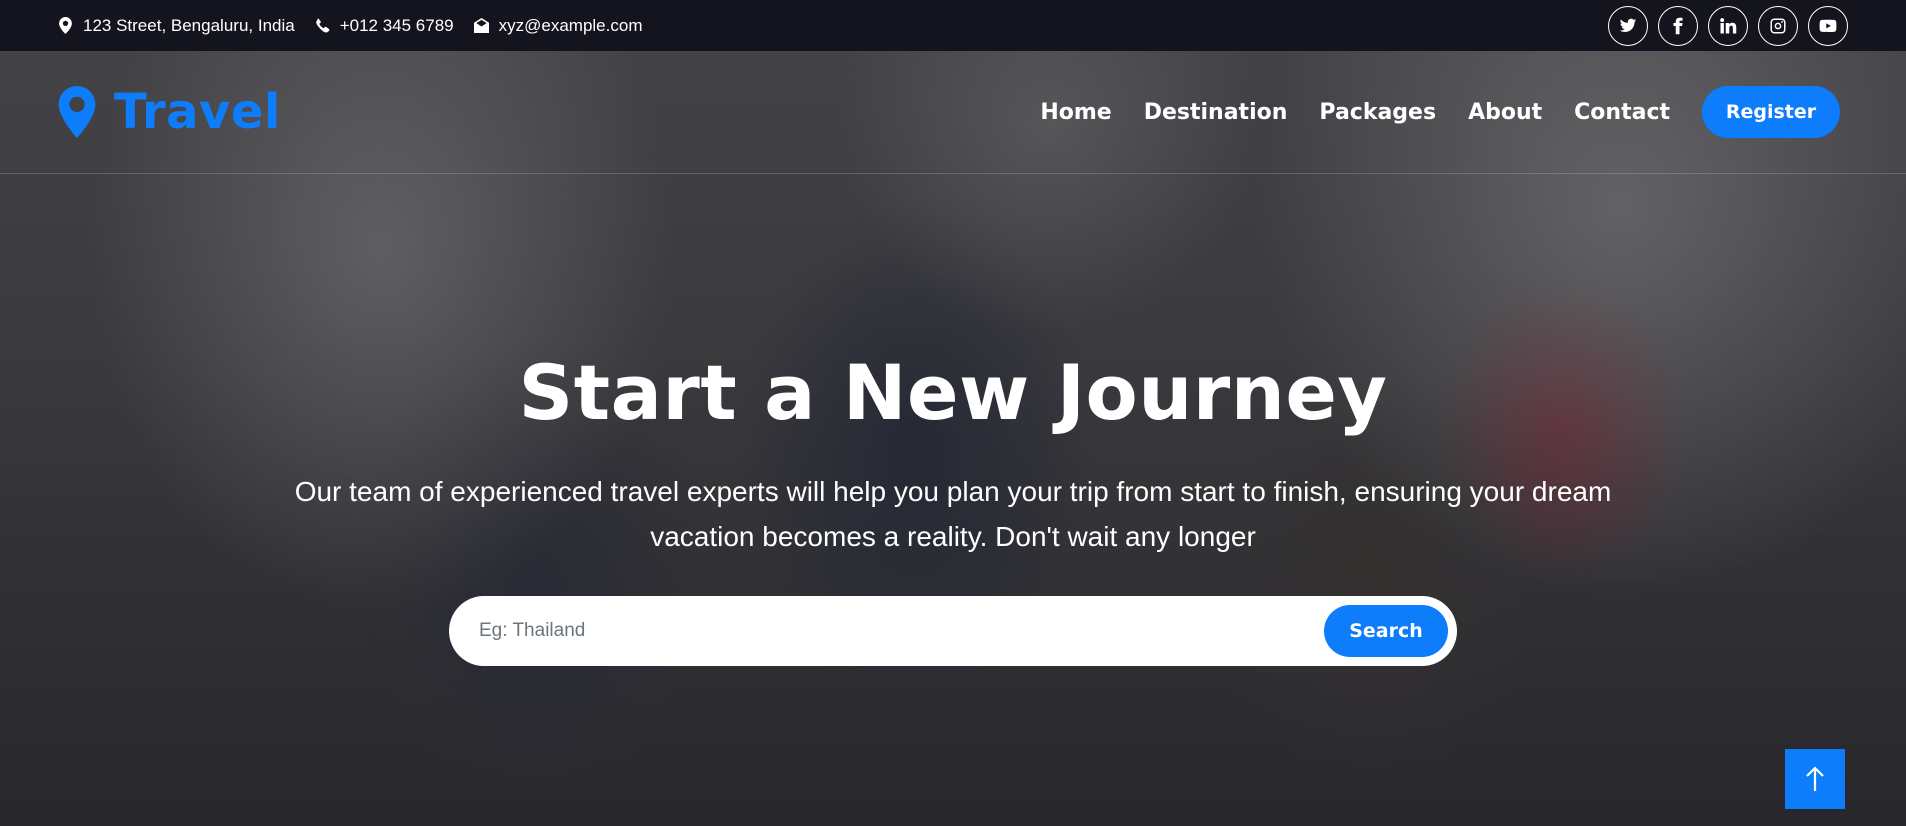 The height and width of the screenshot is (826, 1906). I want to click on phone-item: +012 345 6789, so click(384, 26).